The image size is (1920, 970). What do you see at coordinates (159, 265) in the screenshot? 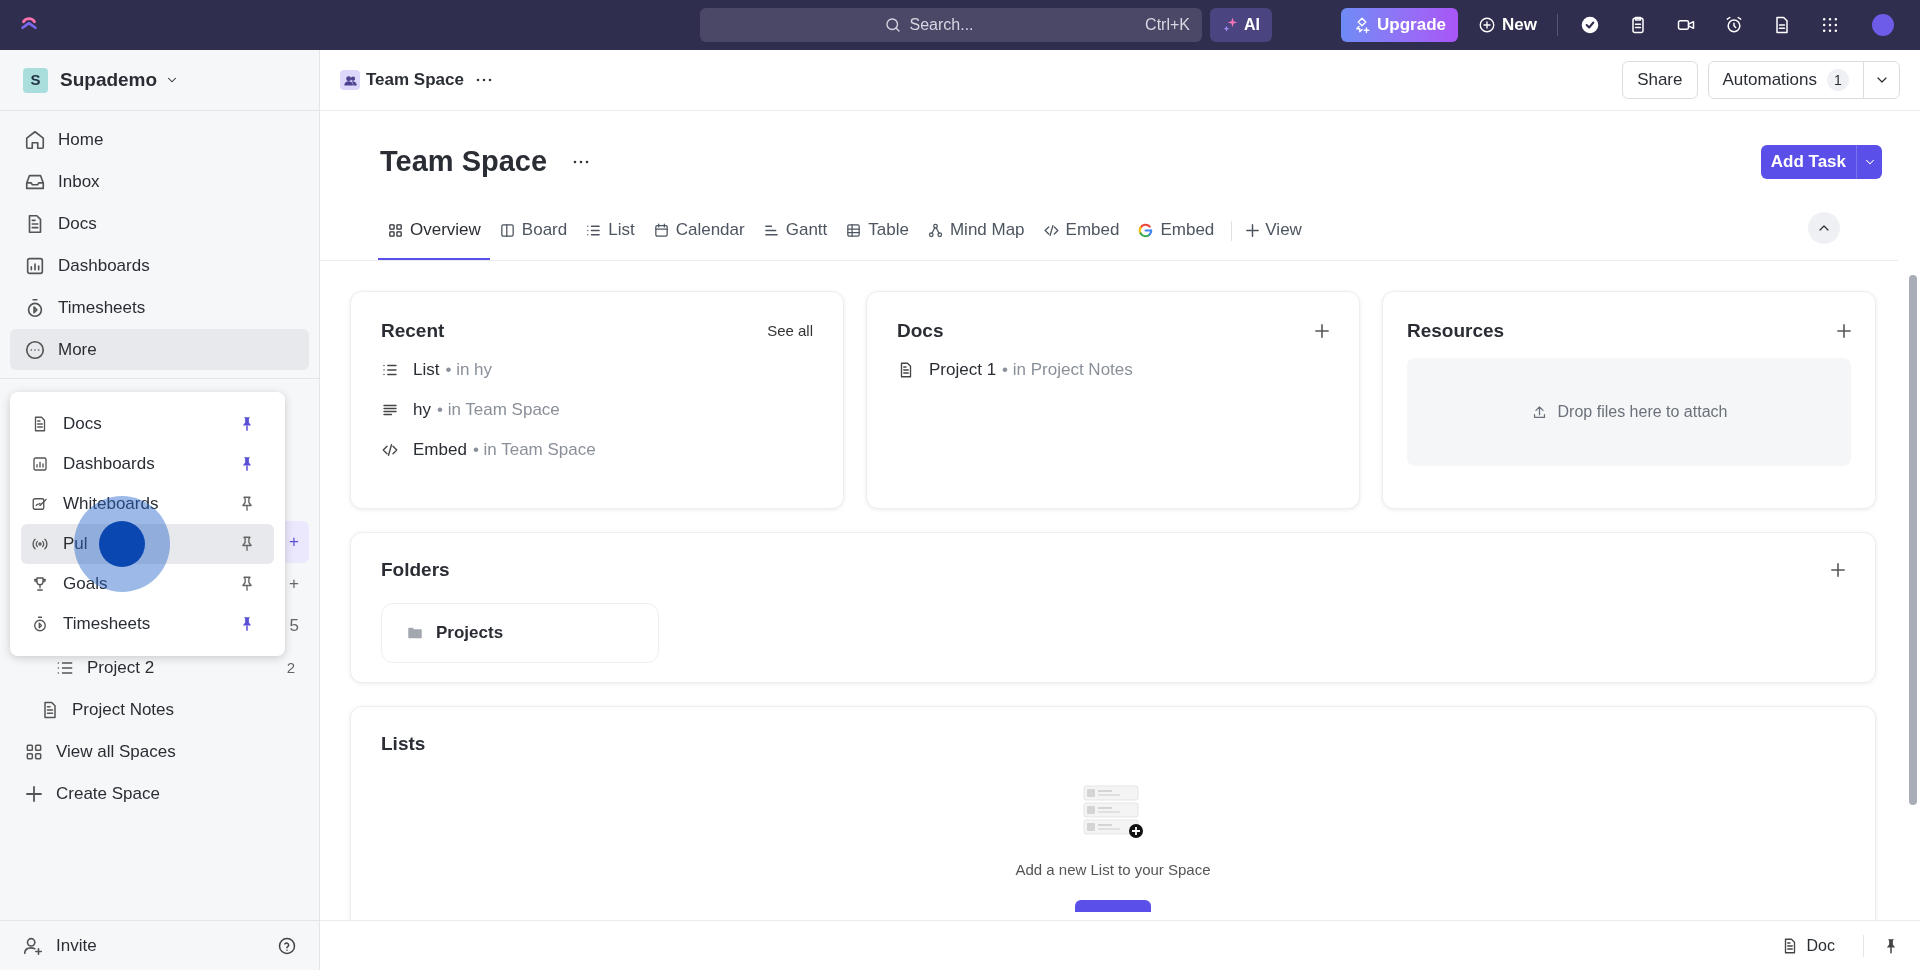
I see `nav-item: Dashboards` at bounding box center [159, 265].